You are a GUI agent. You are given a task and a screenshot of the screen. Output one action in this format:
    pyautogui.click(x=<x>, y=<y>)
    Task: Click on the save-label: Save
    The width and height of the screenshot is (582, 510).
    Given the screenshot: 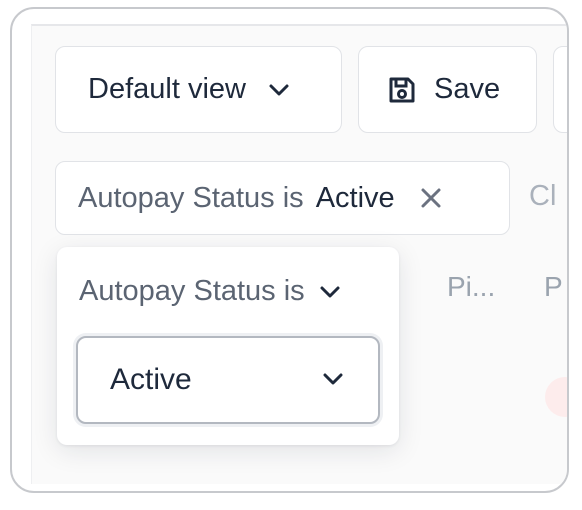 What is the action you would take?
    pyautogui.click(x=467, y=89)
    